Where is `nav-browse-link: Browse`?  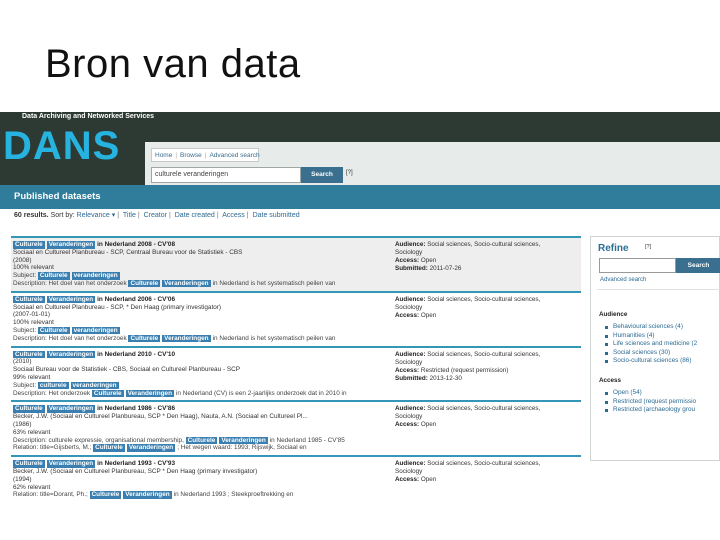
nav-browse-link: Browse is located at coordinates (191, 155).